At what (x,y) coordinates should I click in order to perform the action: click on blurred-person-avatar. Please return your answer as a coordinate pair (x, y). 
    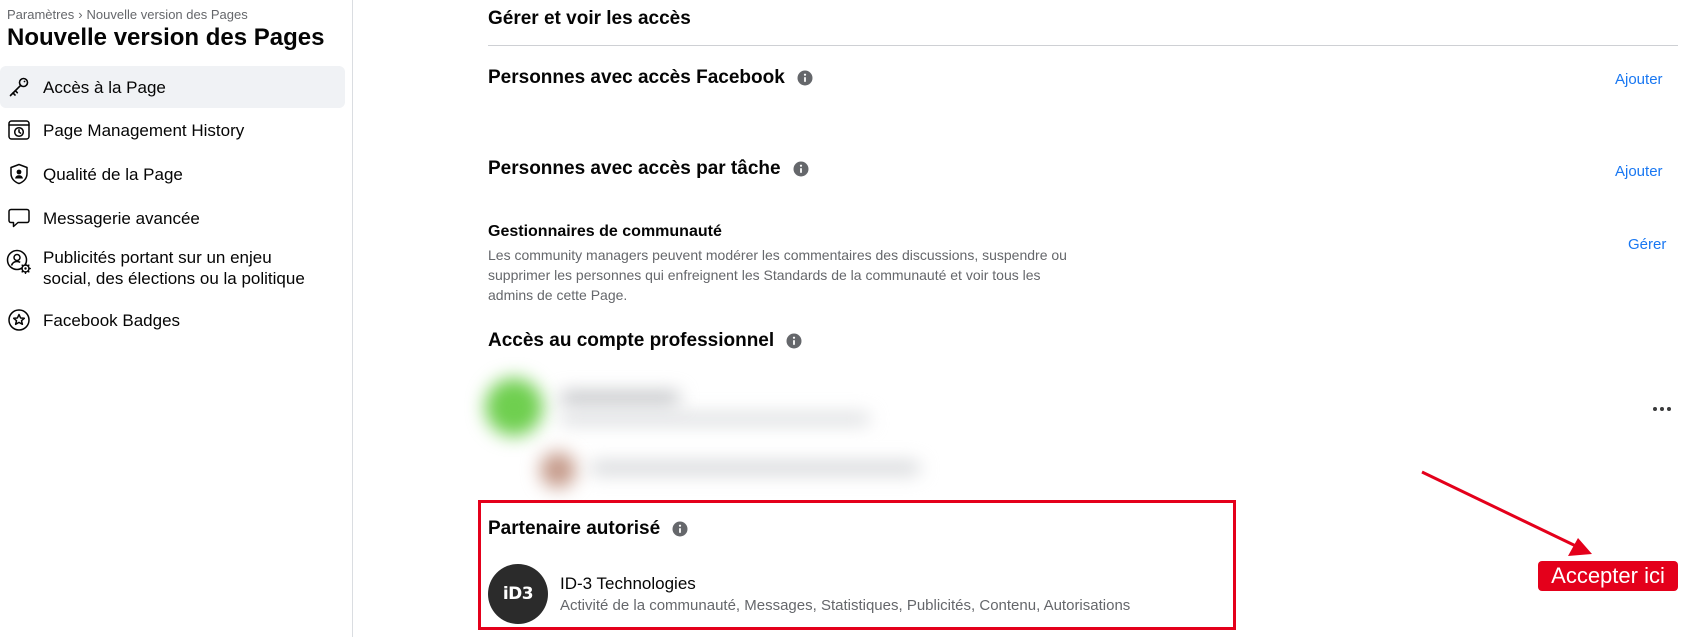
    Looking at the image, I should click on (558, 470).